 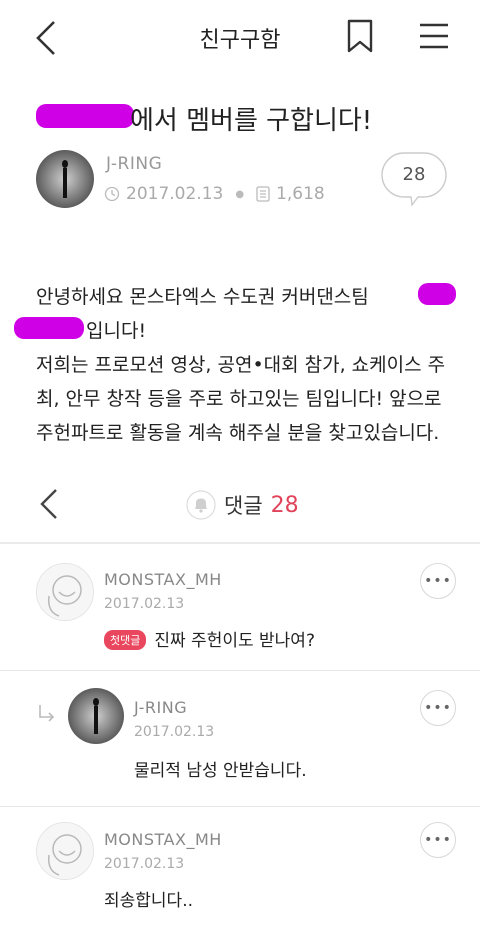 What do you see at coordinates (125, 640) in the screenshot?
I see `first-comment-badge: 첫댓글` at bounding box center [125, 640].